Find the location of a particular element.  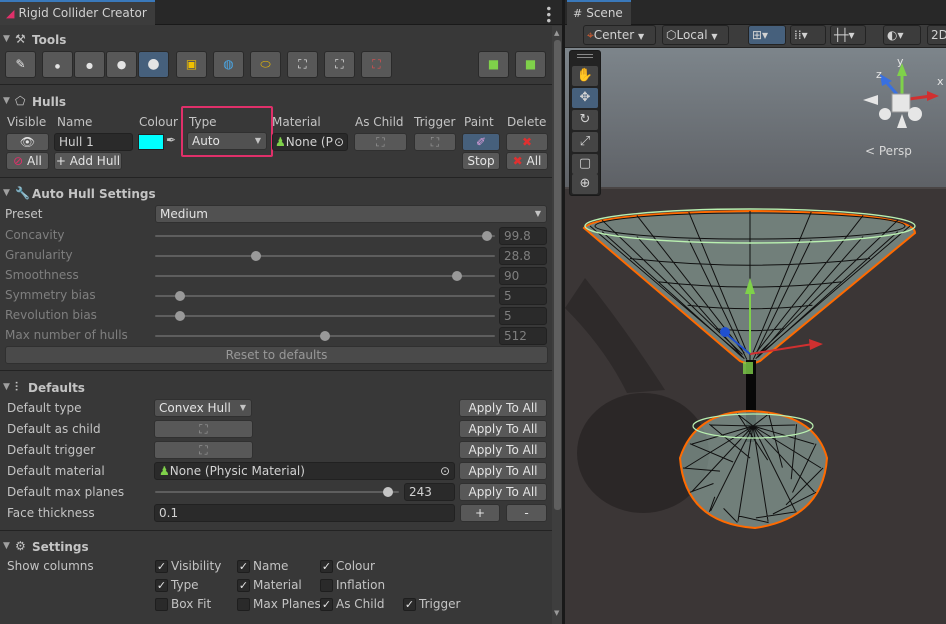

capsule-hull-button: ⬭ is located at coordinates (265, 64).